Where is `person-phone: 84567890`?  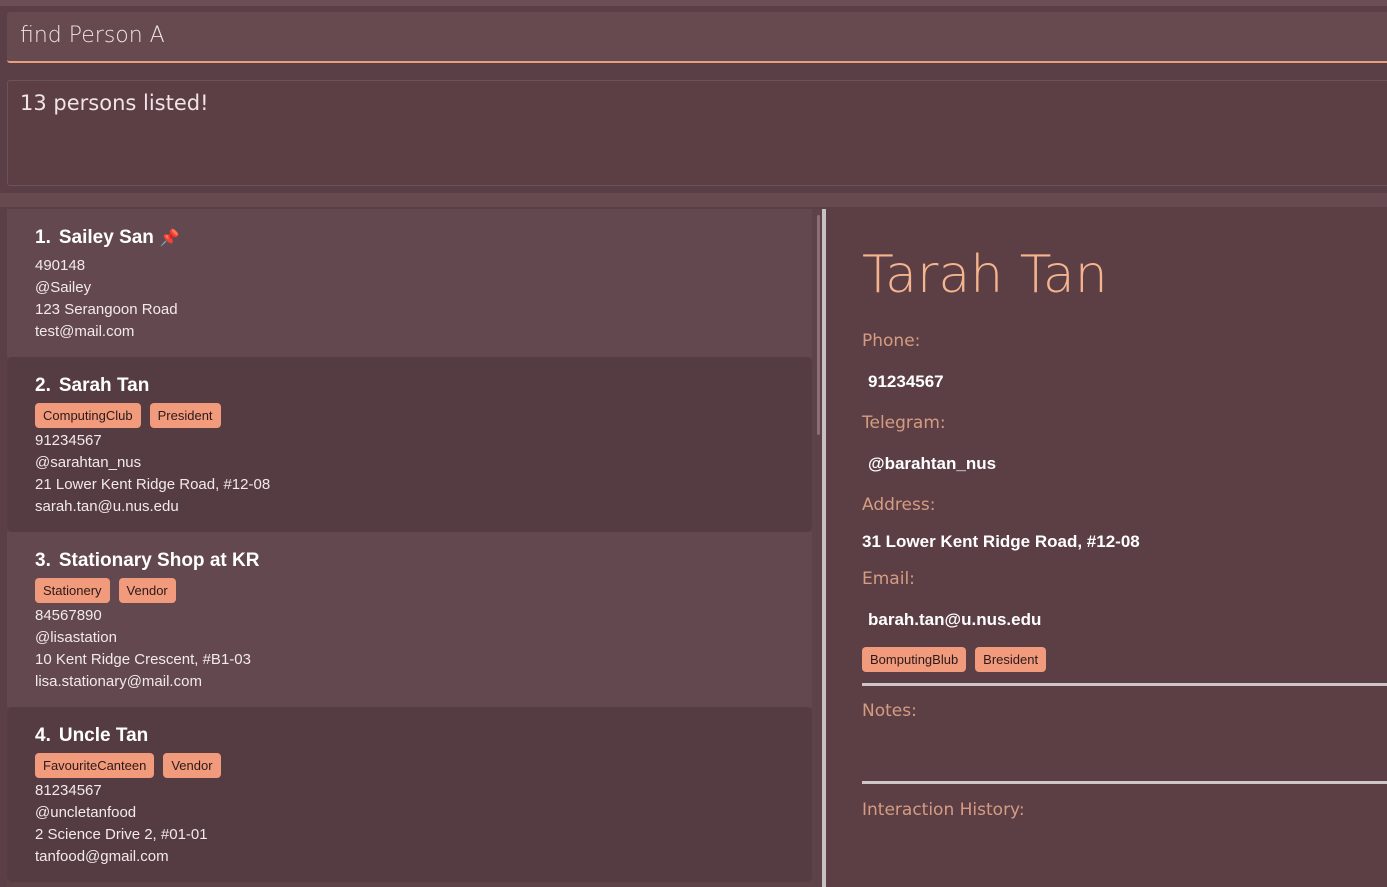
person-phone: 84567890 is located at coordinates (68, 615).